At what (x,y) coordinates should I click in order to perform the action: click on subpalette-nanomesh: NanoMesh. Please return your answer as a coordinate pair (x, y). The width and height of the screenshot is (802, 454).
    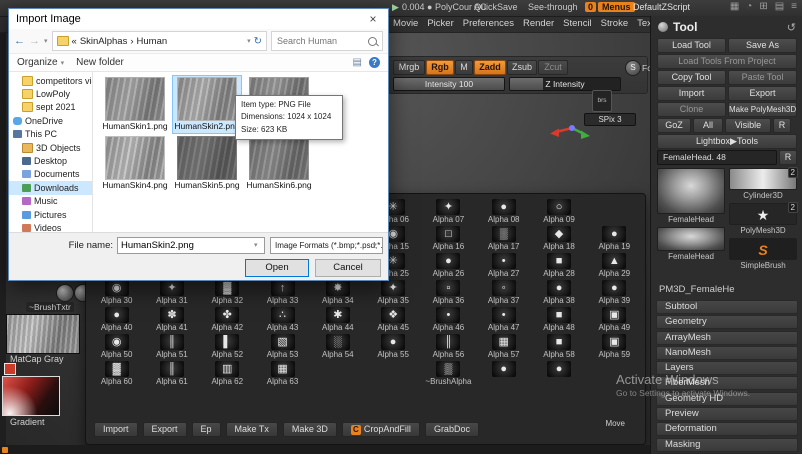
    Looking at the image, I should click on (727, 352).